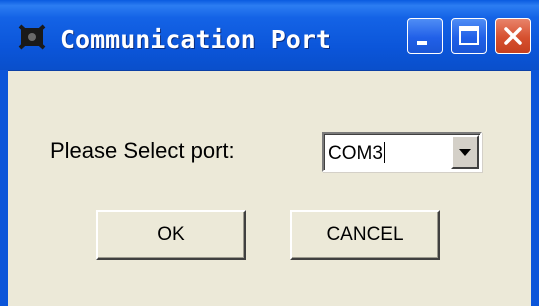  Describe the element at coordinates (4, 188) in the screenshot. I see `window-frame-left` at that location.